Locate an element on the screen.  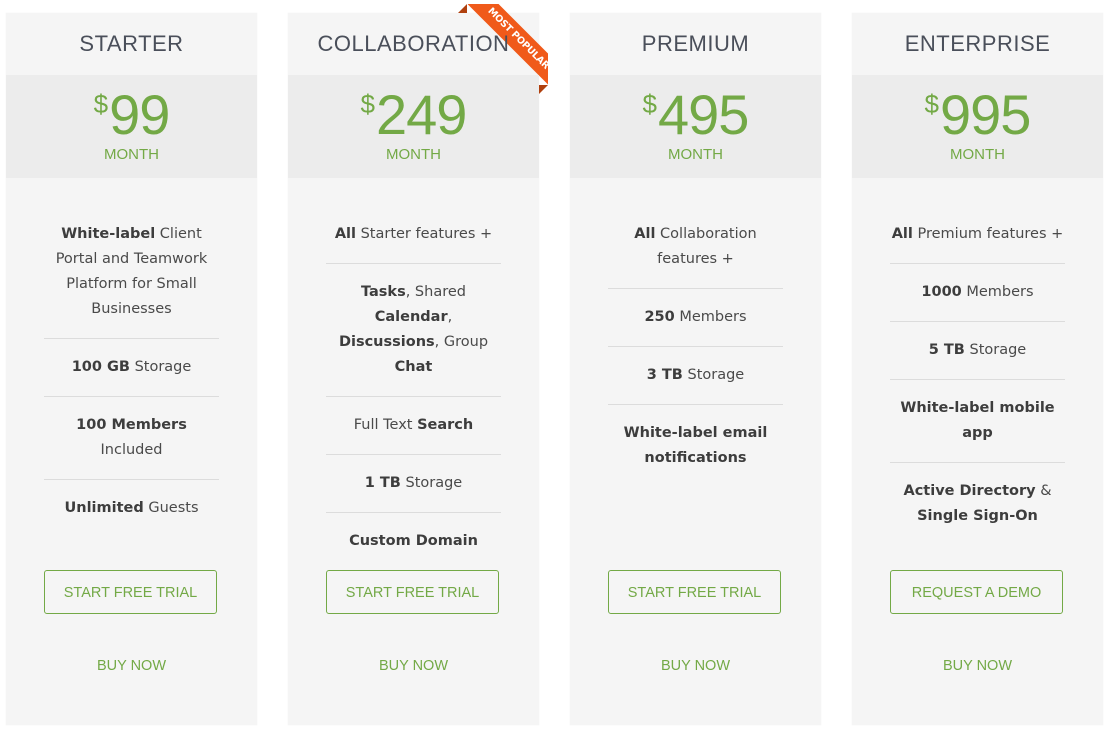
price-amount: 249 is located at coordinates (421, 114).